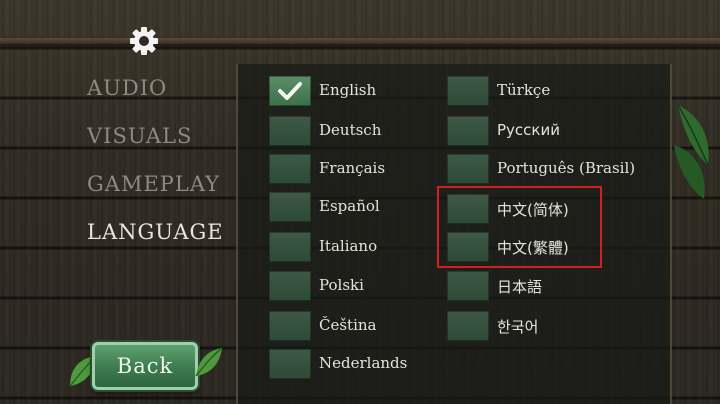 This screenshot has height=404, width=720. What do you see at coordinates (350, 130) in the screenshot?
I see `language-label: Deutsch` at bounding box center [350, 130].